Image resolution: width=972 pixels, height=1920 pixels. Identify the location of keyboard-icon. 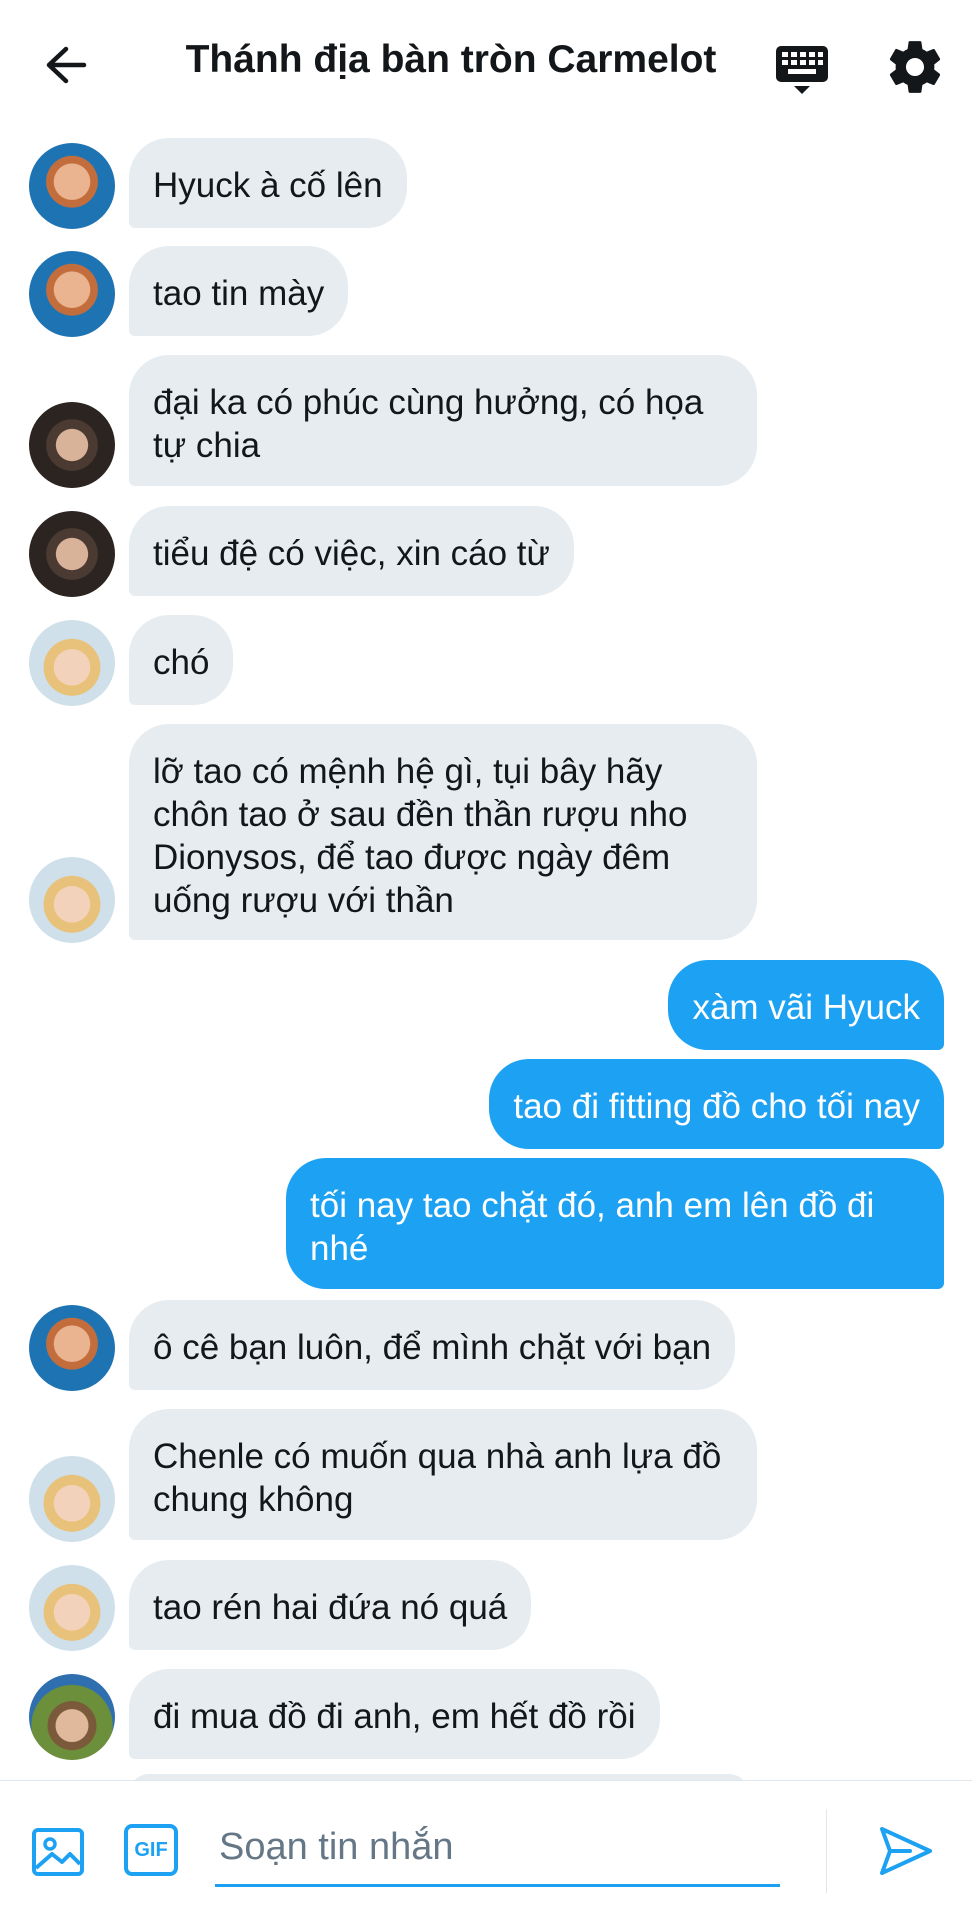
(802, 70).